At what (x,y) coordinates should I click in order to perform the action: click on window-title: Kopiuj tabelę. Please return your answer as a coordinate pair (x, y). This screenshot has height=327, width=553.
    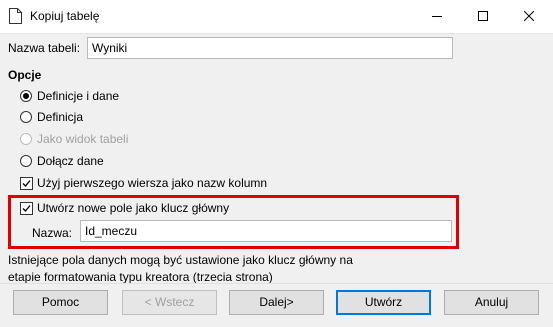
    Looking at the image, I should click on (65, 16).